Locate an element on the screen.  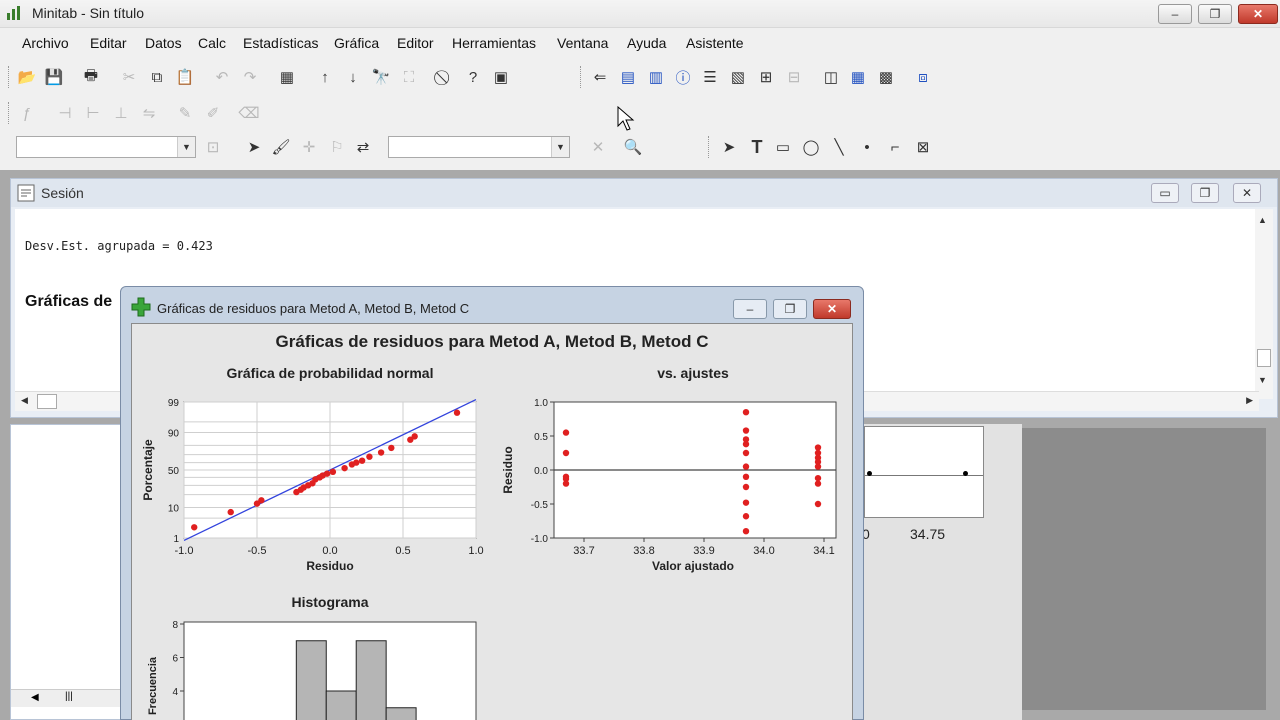
menu-ayuda: Ayuda is located at coordinates (646, 43).